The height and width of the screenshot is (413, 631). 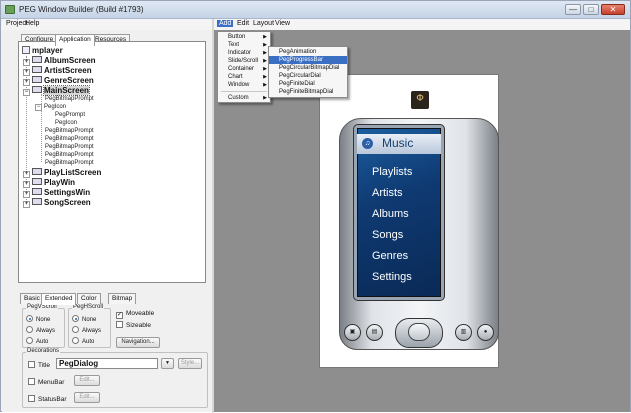 I want to click on tree-item-pegicon: − PegIcon, so click(x=50, y=107).